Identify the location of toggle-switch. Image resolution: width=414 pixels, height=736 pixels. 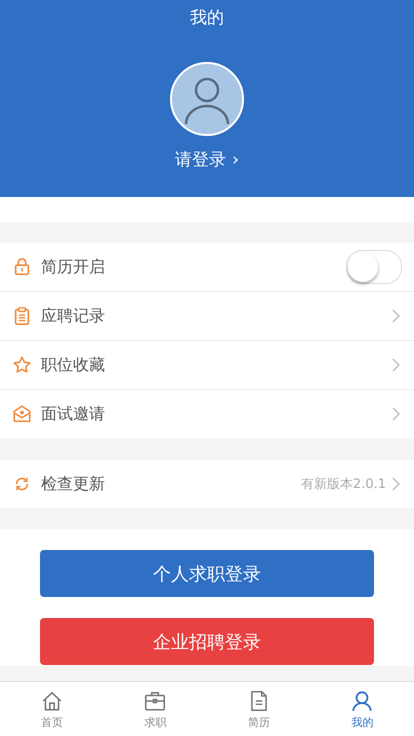
(374, 267).